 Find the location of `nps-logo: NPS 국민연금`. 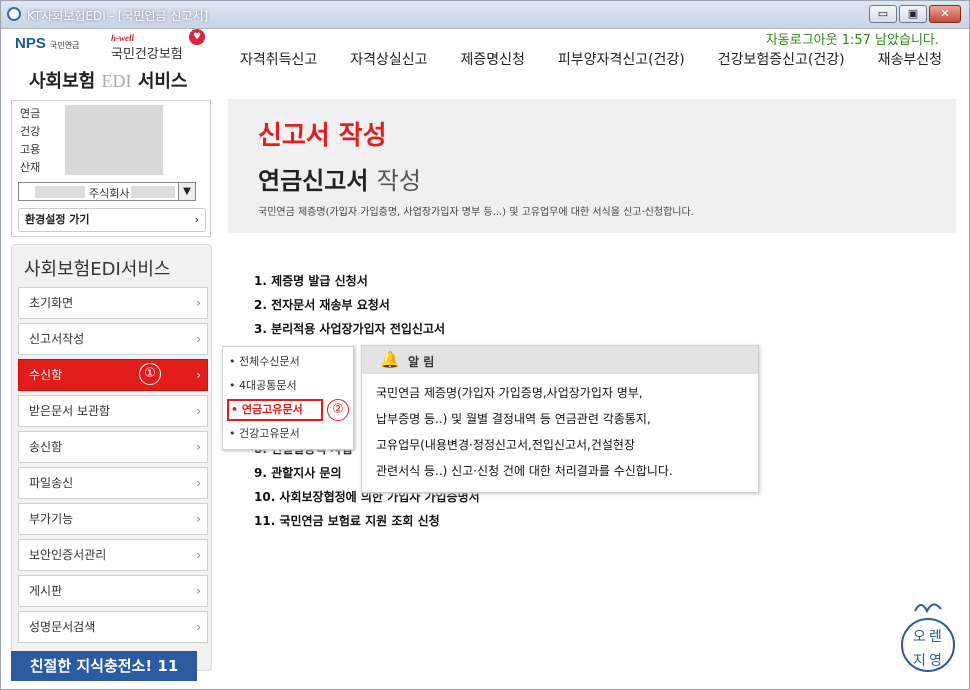

nps-logo: NPS 국민연금 is located at coordinates (47, 43).